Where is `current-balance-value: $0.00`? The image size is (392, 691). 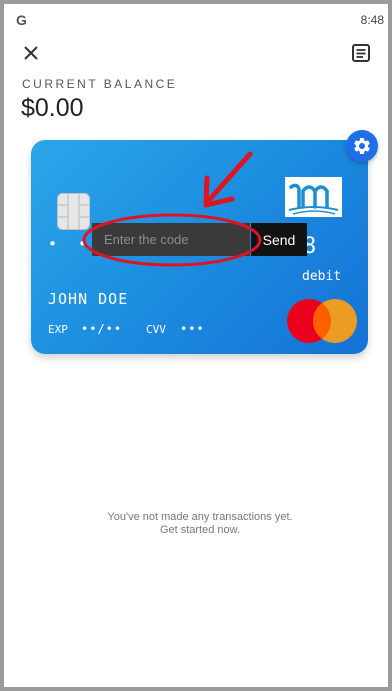 current-balance-value: $0.00 is located at coordinates (52, 108).